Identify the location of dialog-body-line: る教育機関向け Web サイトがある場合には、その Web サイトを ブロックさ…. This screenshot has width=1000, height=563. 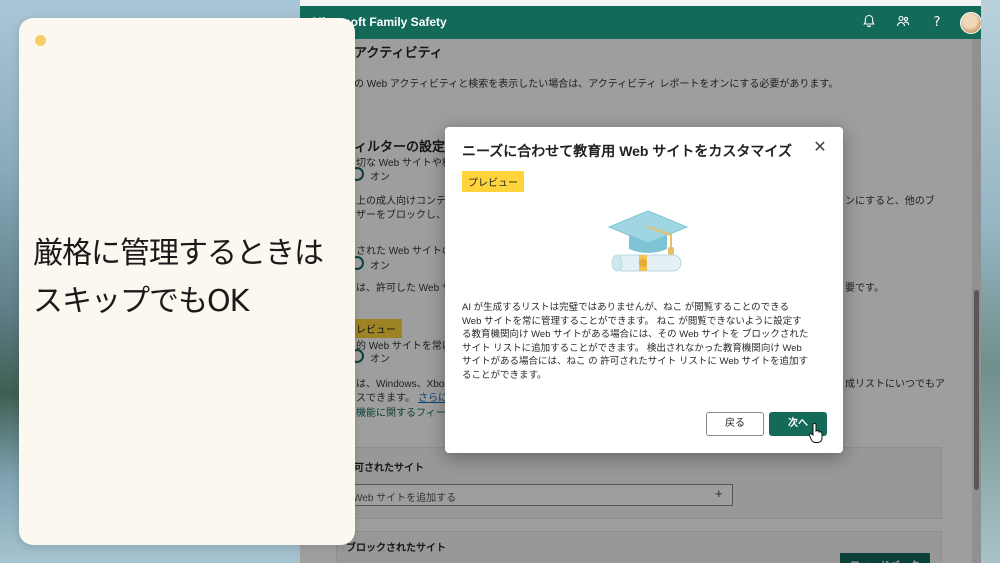
(635, 334).